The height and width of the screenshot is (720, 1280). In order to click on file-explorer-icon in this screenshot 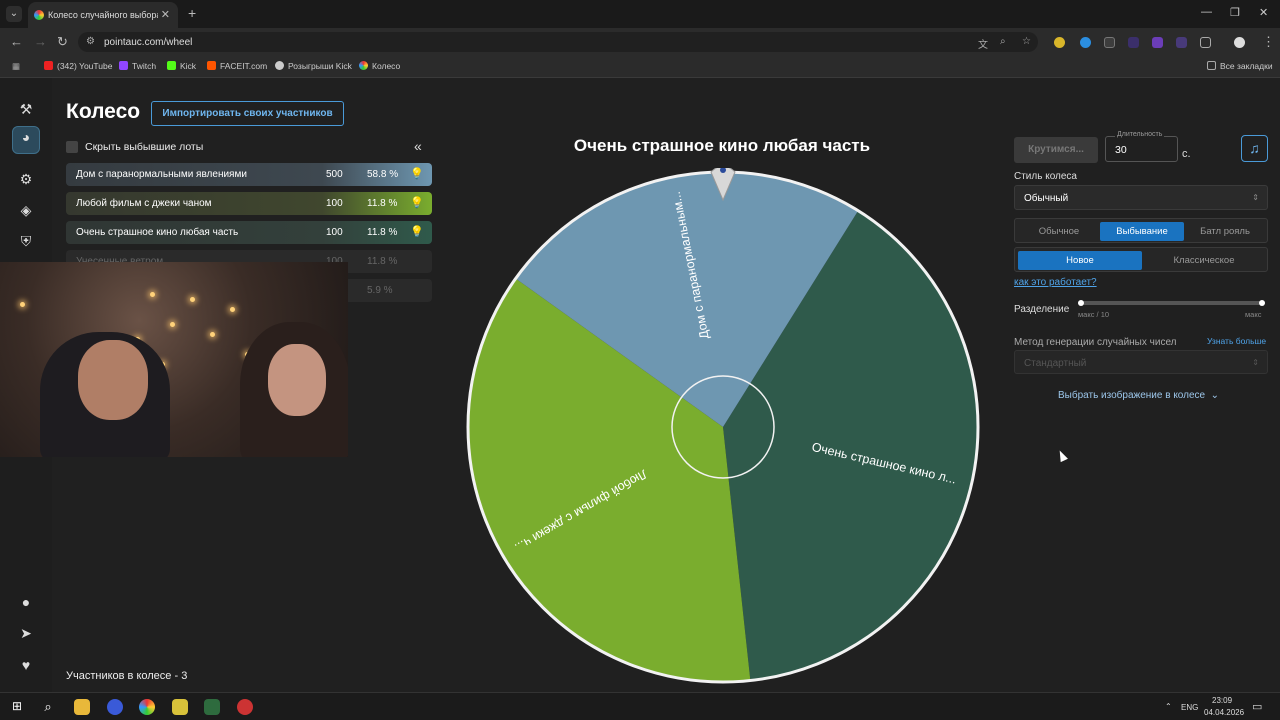, I will do `click(82, 707)`.